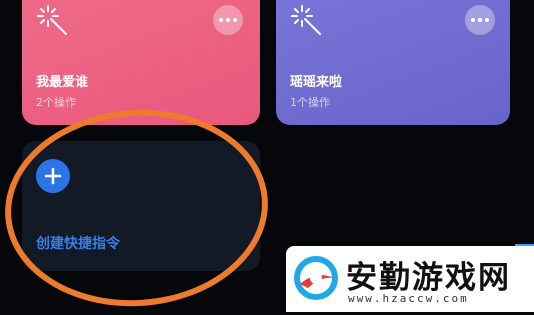 The height and width of the screenshot is (315, 534). What do you see at coordinates (316, 82) in the screenshot?
I see `shortcut-title: 瑶瑶来啦` at bounding box center [316, 82].